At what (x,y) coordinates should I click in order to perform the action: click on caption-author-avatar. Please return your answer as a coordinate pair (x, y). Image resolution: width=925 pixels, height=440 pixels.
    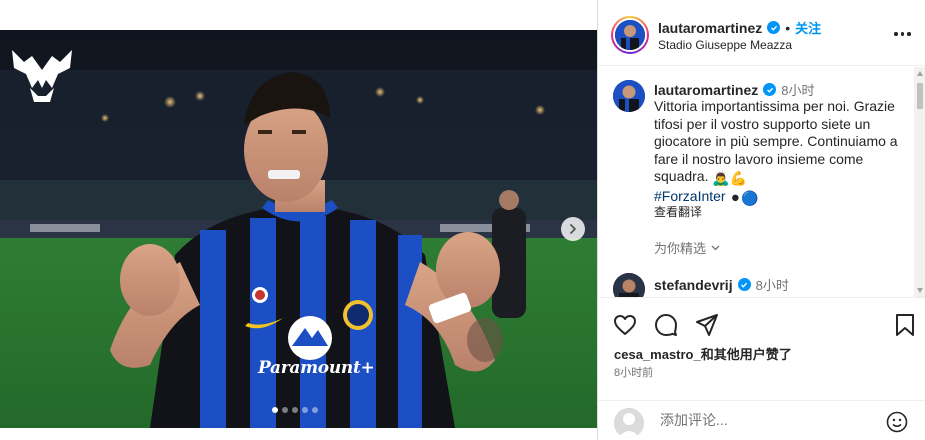
    Looking at the image, I should click on (629, 96).